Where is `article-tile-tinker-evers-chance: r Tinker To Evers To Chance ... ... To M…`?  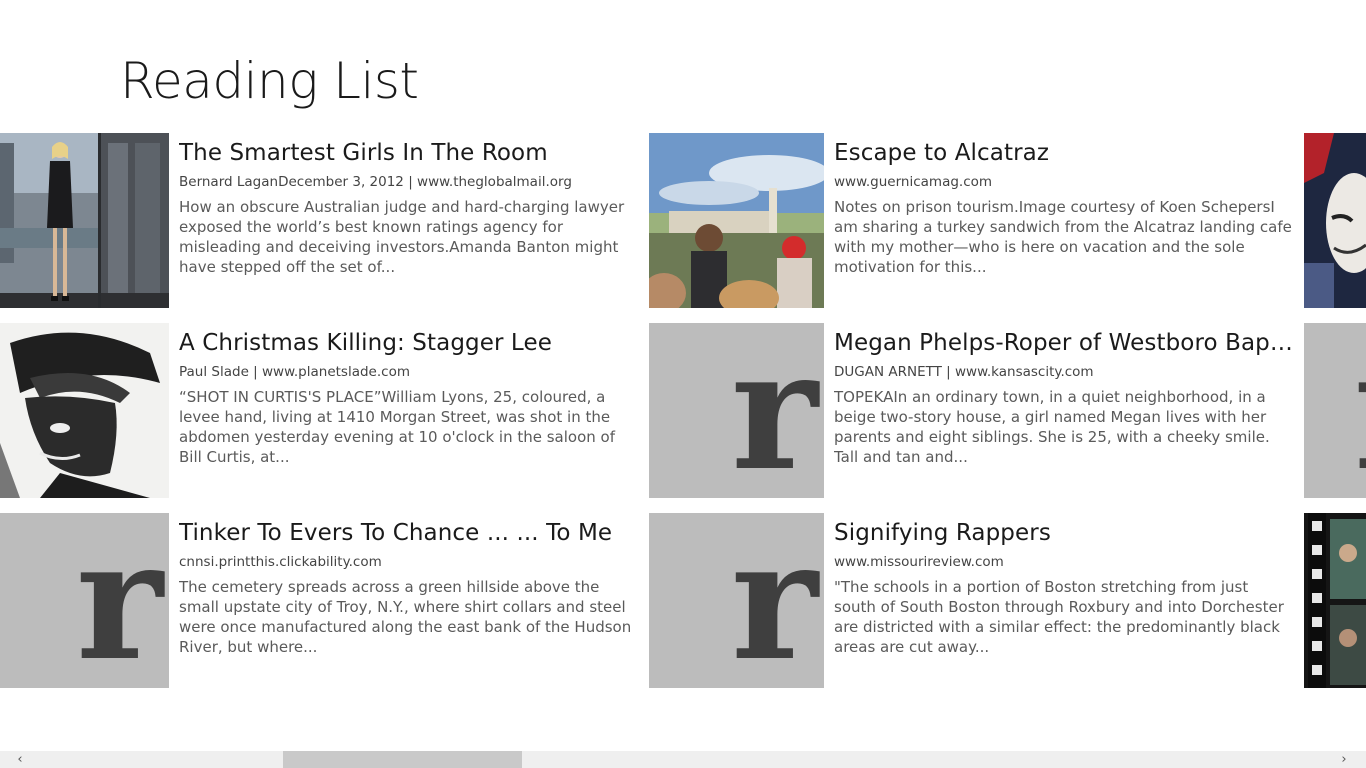
article-tile-tinker-evers-chance: r Tinker To Evers To Chance ... ... To M… is located at coordinates (327, 600).